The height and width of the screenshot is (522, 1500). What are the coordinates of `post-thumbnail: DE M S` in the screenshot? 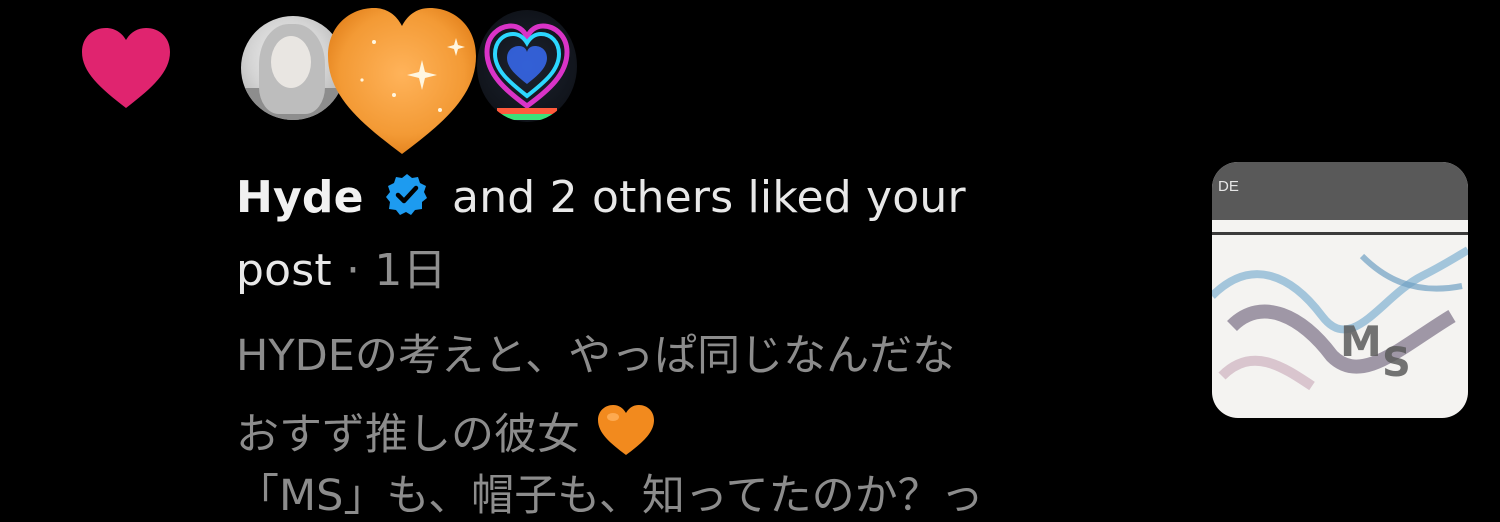 It's located at (1340, 290).